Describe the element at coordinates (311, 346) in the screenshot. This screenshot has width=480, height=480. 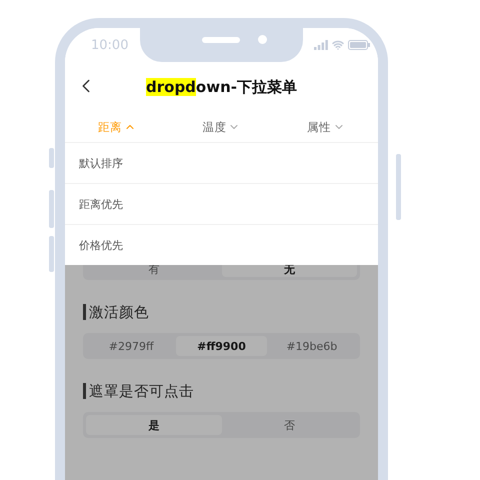
I see `segment-option: #19be6b` at that location.